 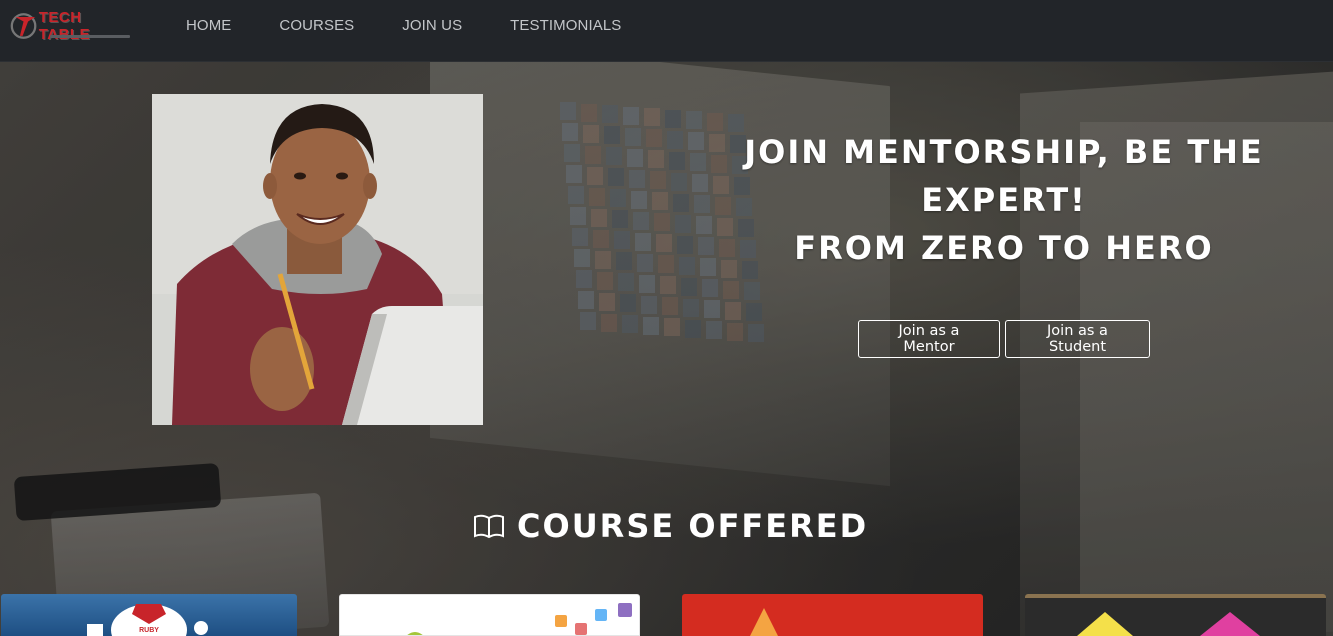 What do you see at coordinates (149, 630) in the screenshot?
I see `ruby-label: RUBY` at bounding box center [149, 630].